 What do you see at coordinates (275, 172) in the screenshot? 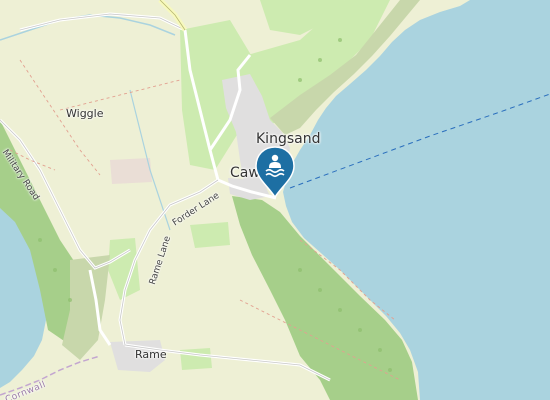
I see `bathing-site-marker` at bounding box center [275, 172].